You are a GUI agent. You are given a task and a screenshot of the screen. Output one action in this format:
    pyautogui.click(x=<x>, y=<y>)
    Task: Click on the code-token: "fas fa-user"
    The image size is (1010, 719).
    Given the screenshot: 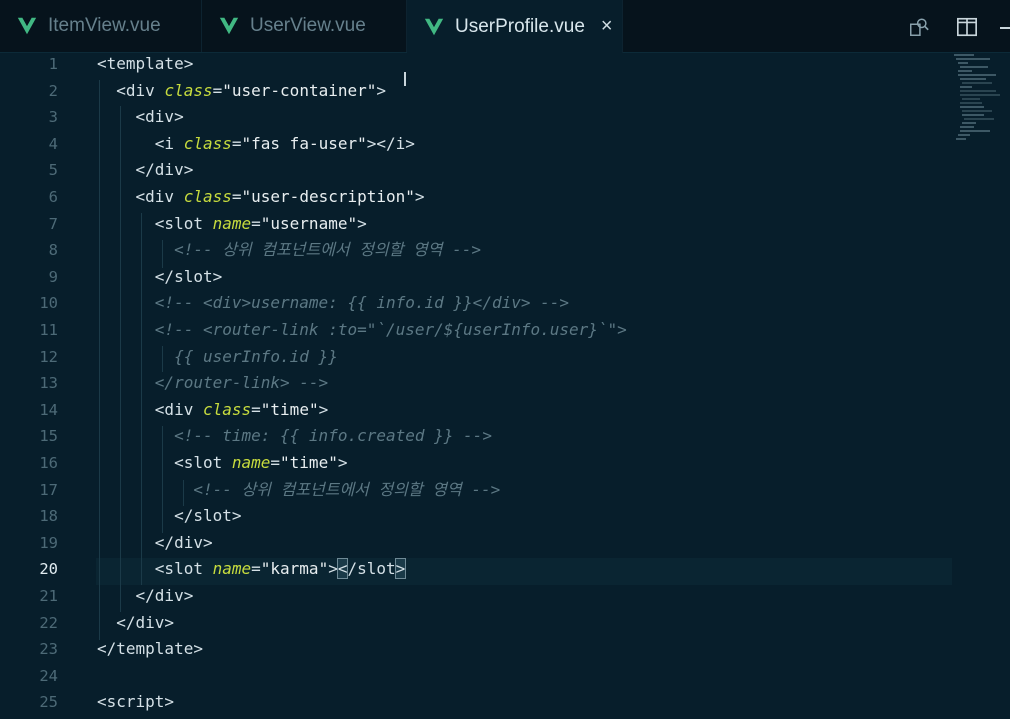 What is the action you would take?
    pyautogui.click(x=304, y=143)
    